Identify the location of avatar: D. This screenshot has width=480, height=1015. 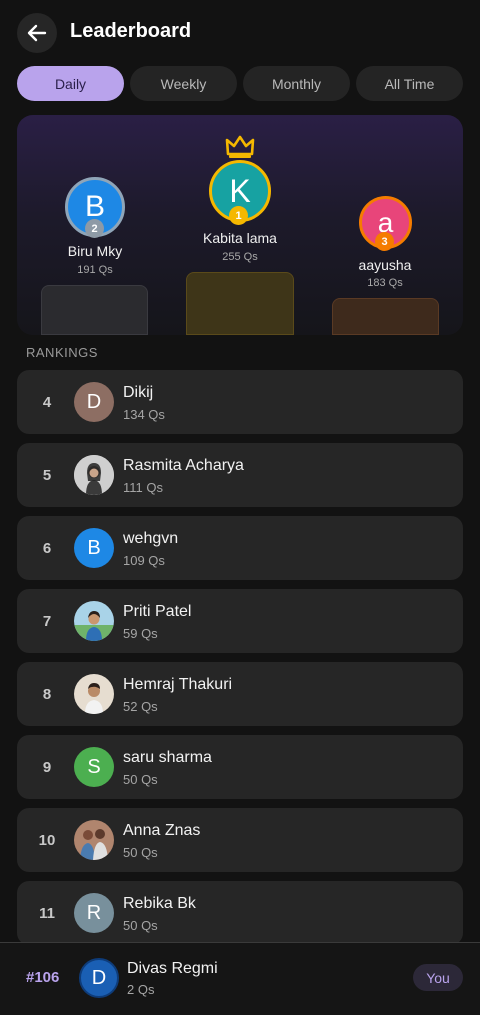
(94, 402).